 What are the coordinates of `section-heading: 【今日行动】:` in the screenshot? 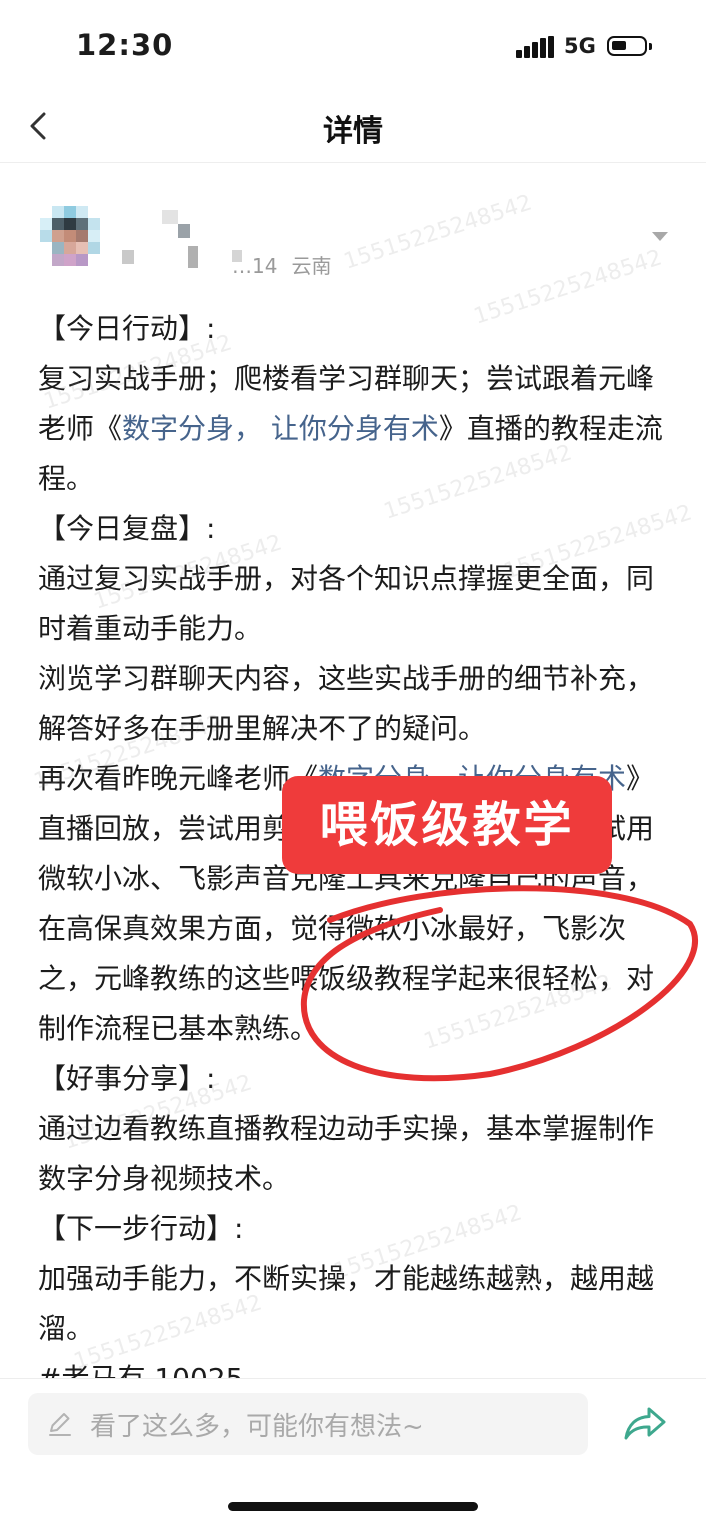 It's located at (127, 328).